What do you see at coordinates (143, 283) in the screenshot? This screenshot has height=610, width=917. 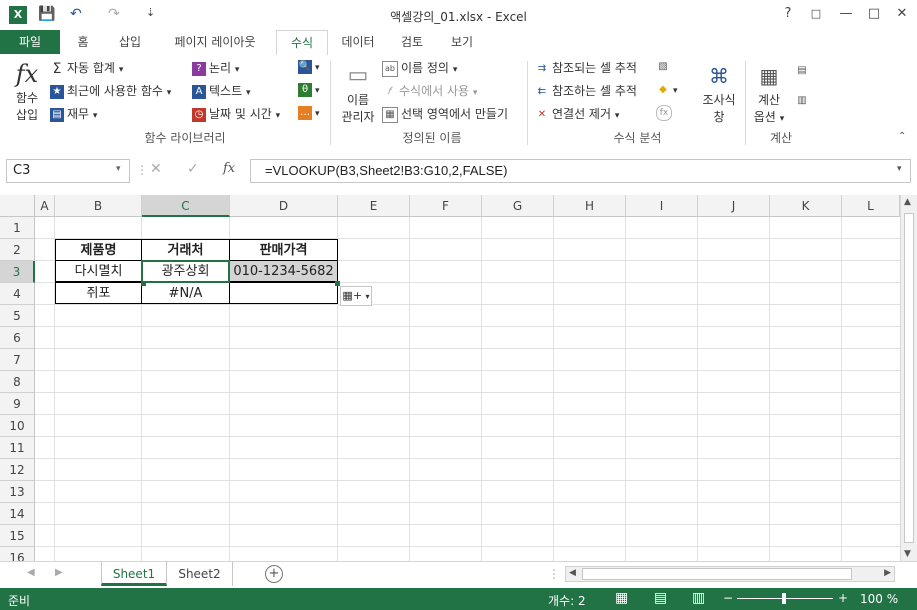 I see `fill-handle` at bounding box center [143, 283].